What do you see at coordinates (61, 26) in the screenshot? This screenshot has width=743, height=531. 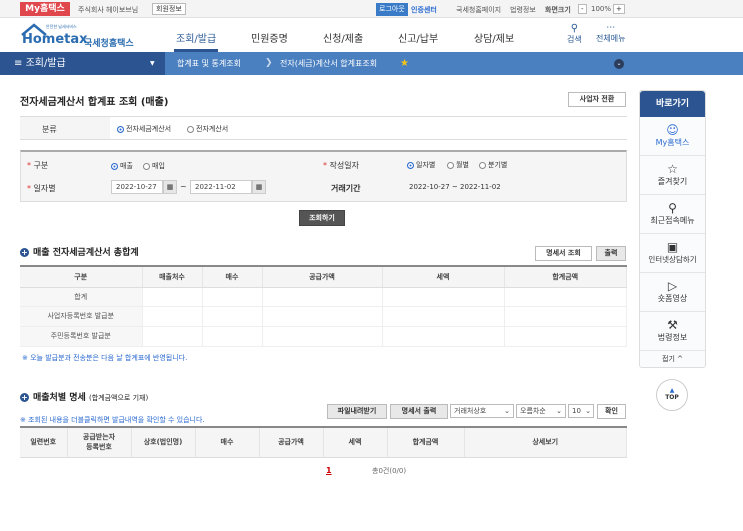 I see `logo-tagline: 안전한 납세서비스` at bounding box center [61, 26].